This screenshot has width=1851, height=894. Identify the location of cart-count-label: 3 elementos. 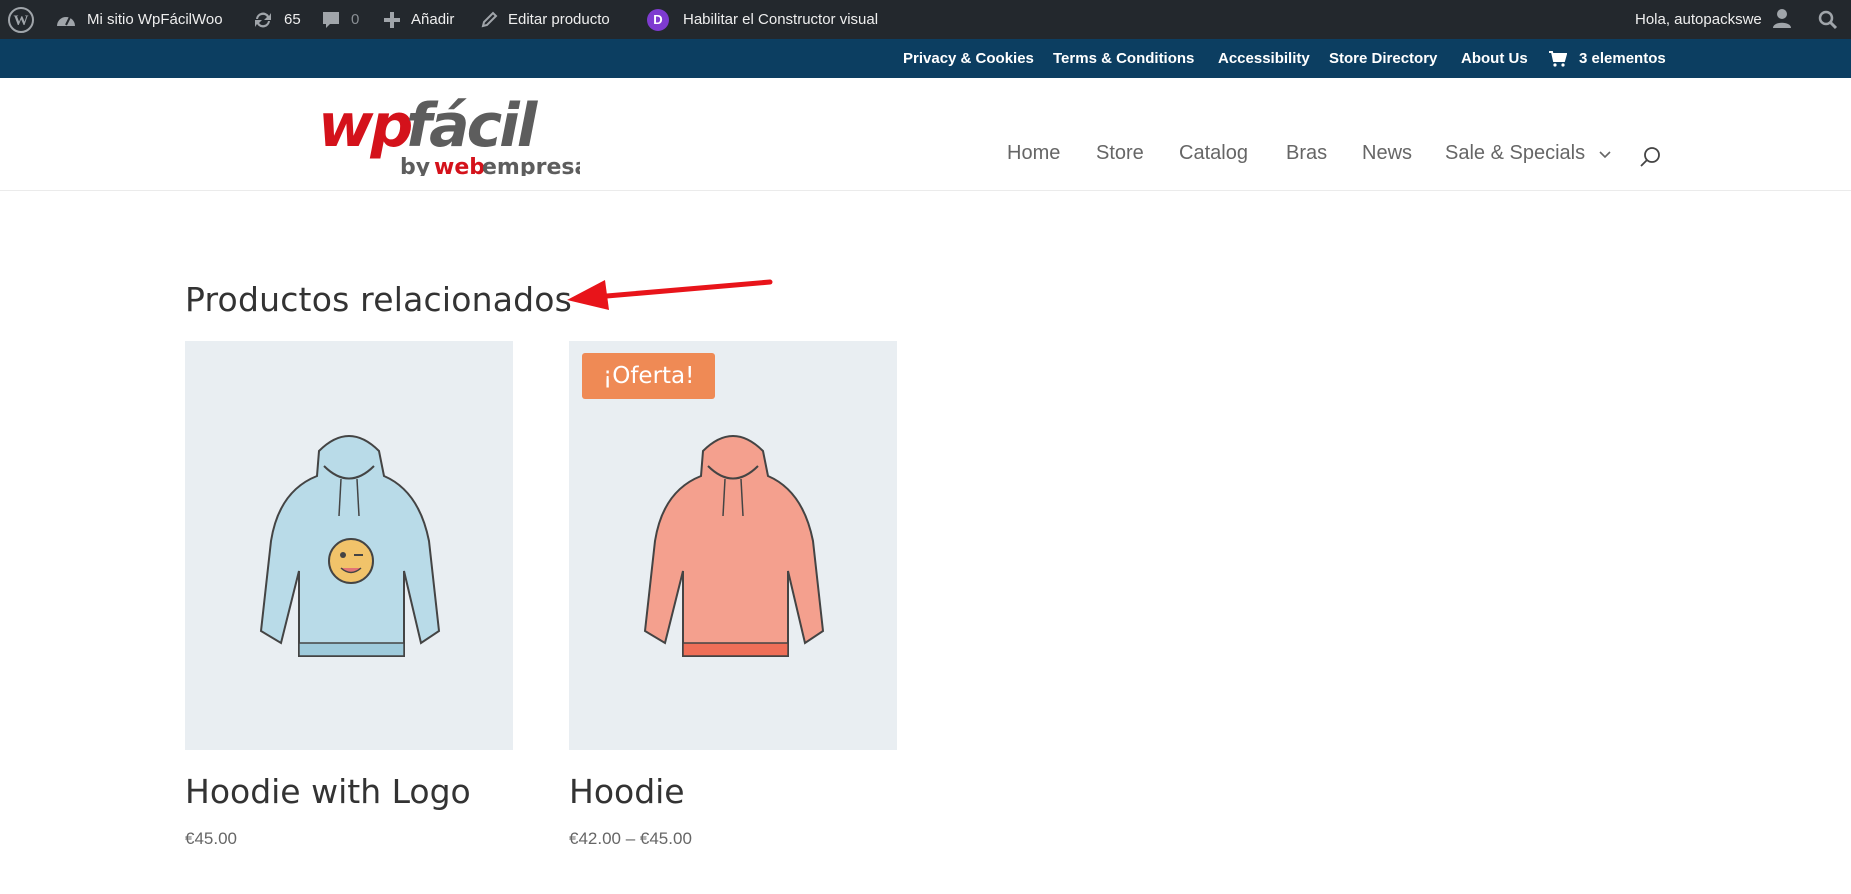
(1622, 58).